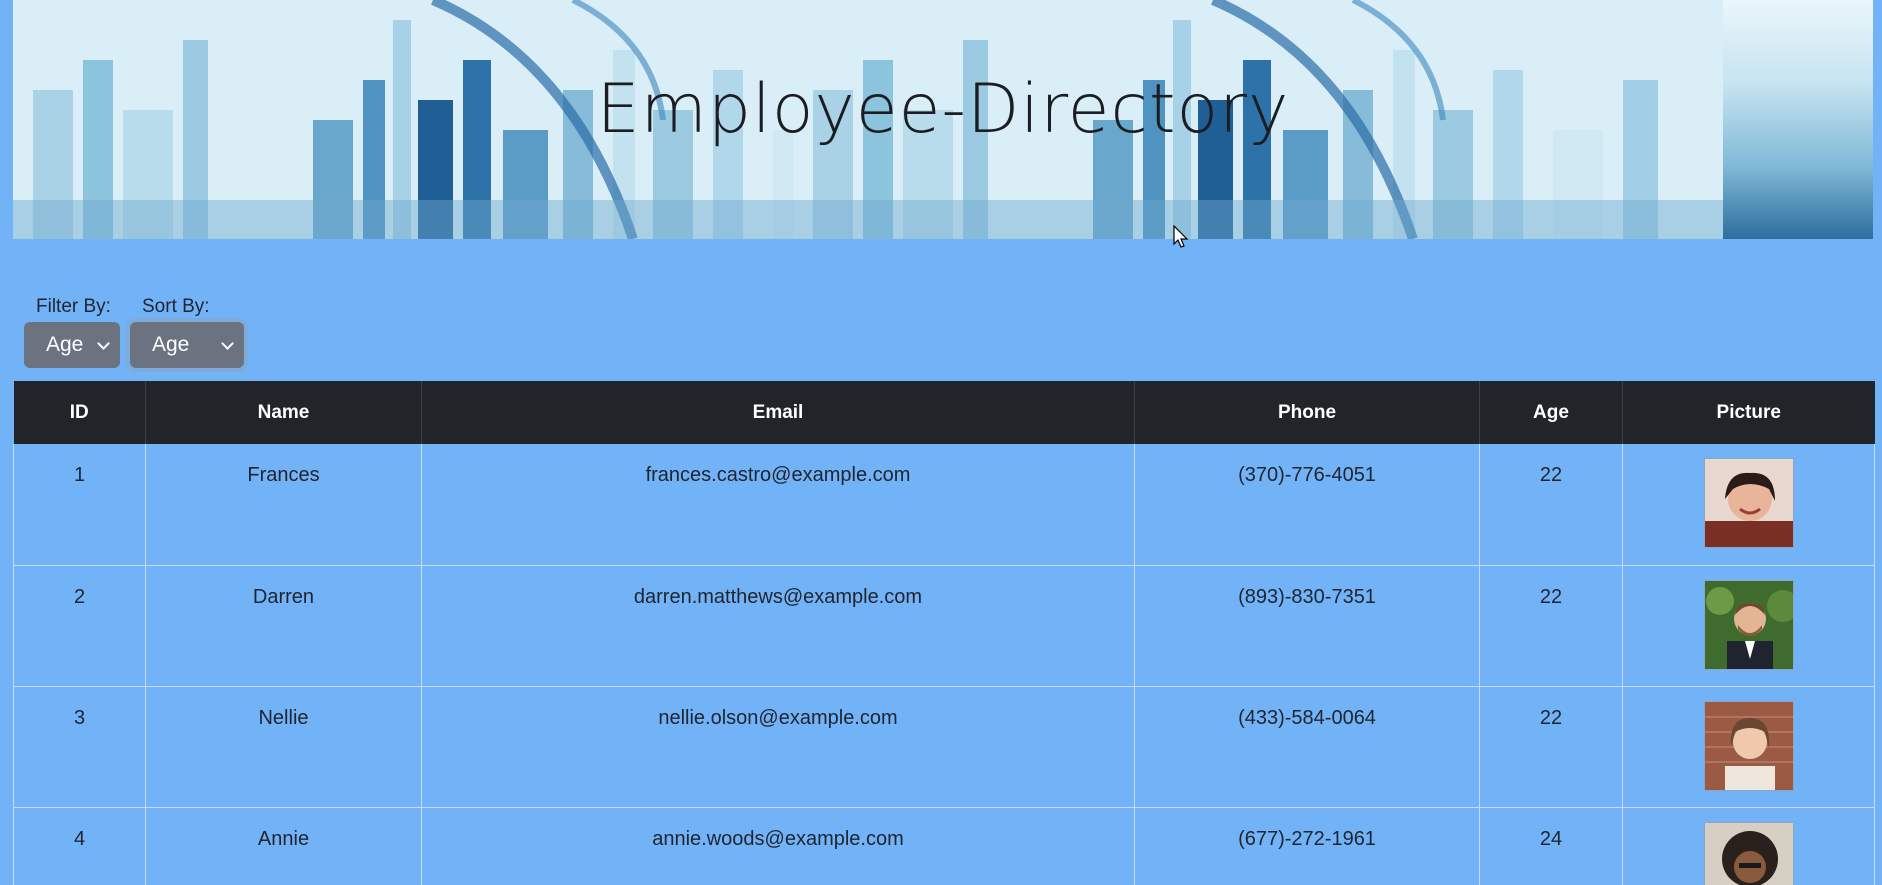 The height and width of the screenshot is (885, 1882). Describe the element at coordinates (283, 626) in the screenshot. I see `cell-name: Darren` at that location.